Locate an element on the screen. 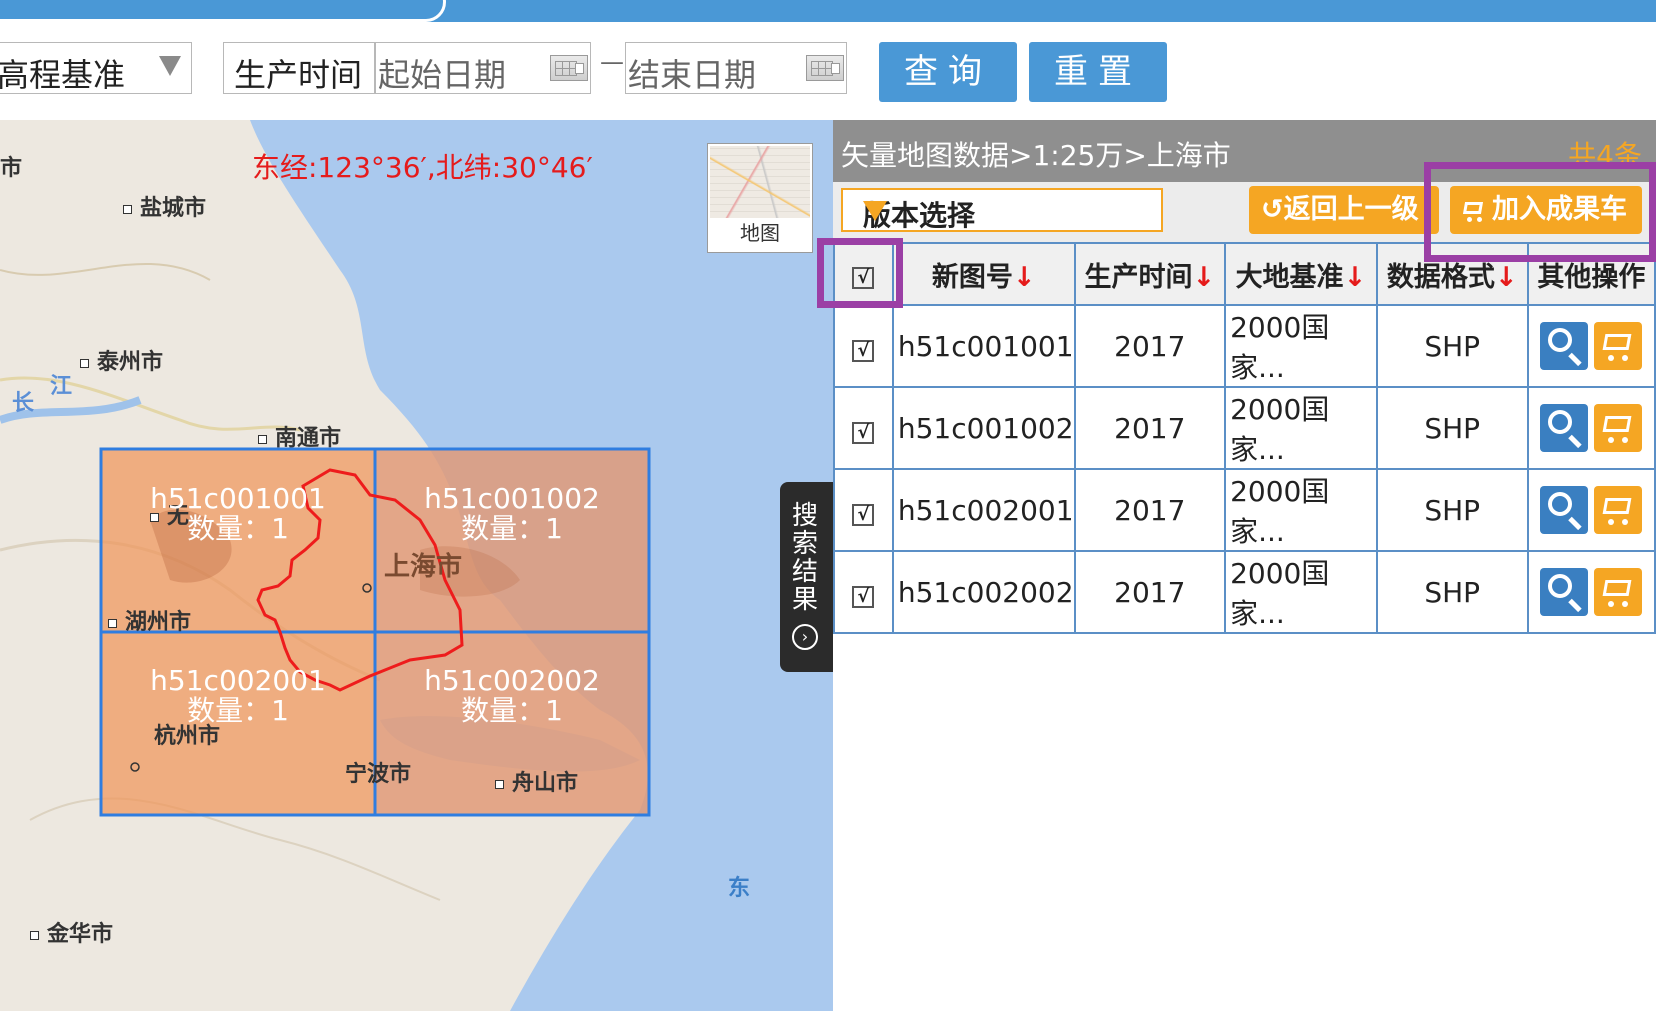 This screenshot has height=1011, width=1656. back-button-label: 返回上一级 is located at coordinates (1351, 209).